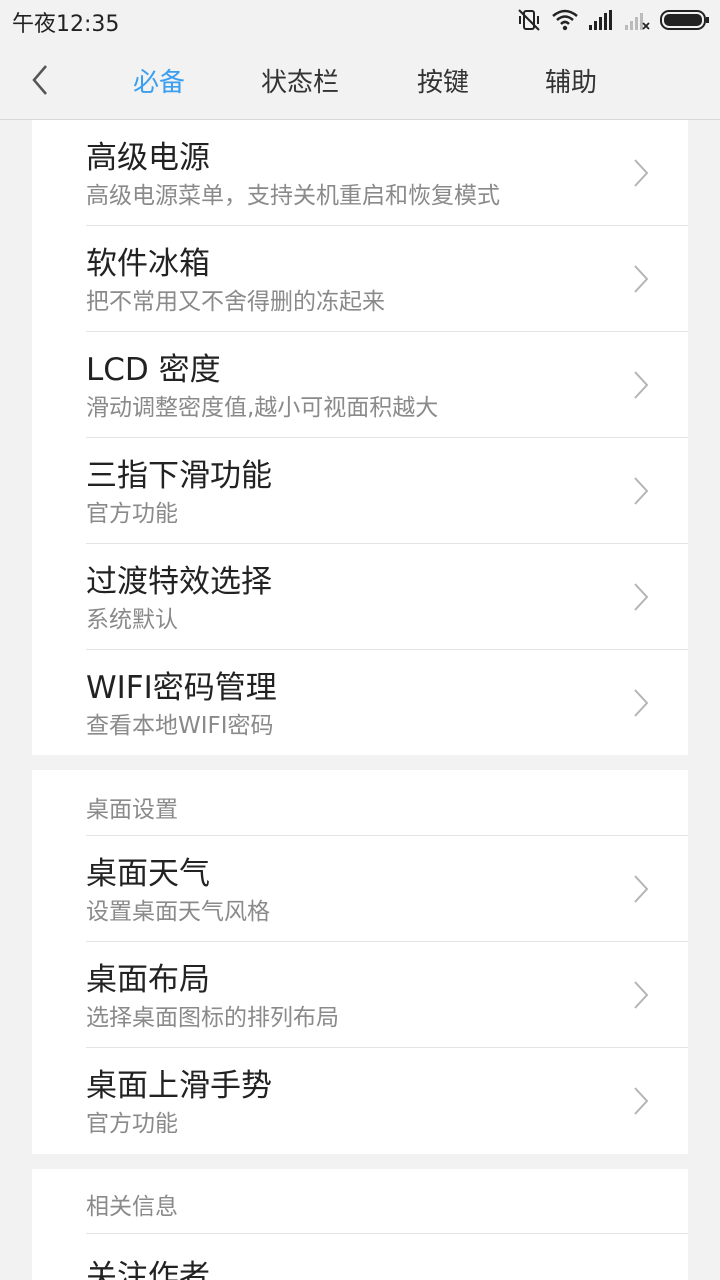 Image resolution: width=720 pixels, height=1280 pixels. What do you see at coordinates (360, 597) in the screenshot?
I see `list-item-transition-effect: 过渡特效选择 系统默认` at bounding box center [360, 597].